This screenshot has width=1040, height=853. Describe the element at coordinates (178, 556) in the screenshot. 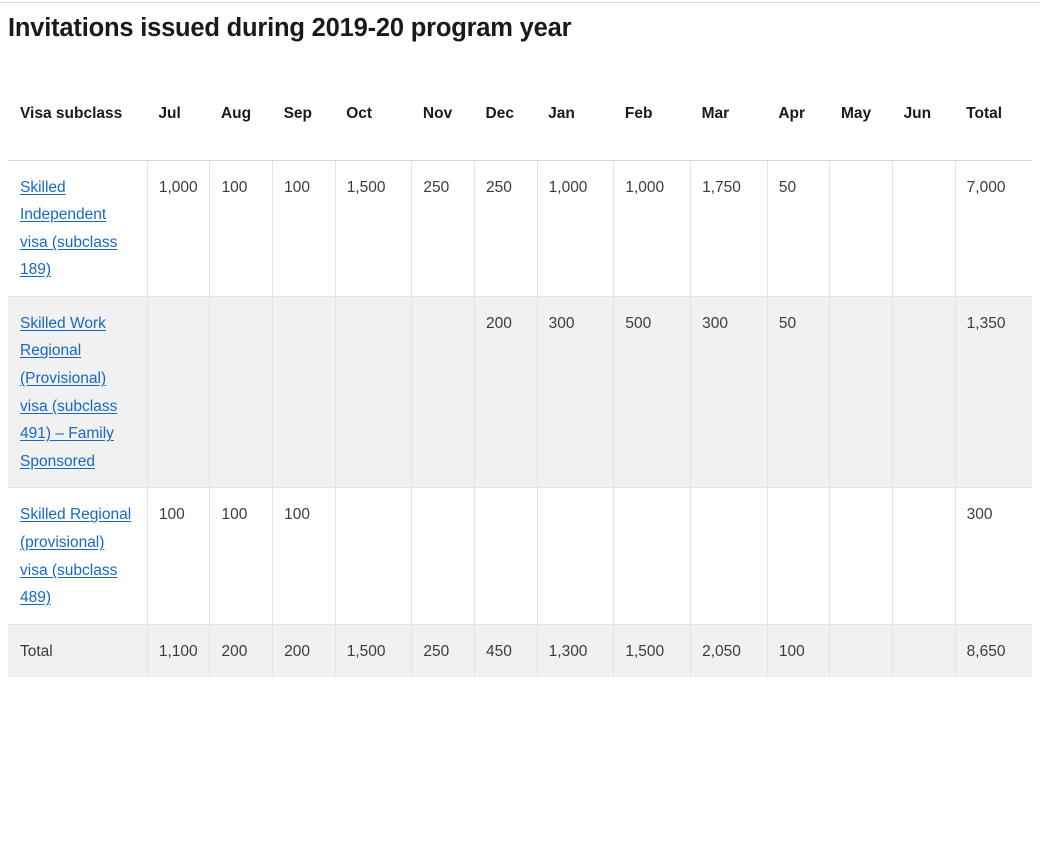

I see `cell-jul: 100` at that location.